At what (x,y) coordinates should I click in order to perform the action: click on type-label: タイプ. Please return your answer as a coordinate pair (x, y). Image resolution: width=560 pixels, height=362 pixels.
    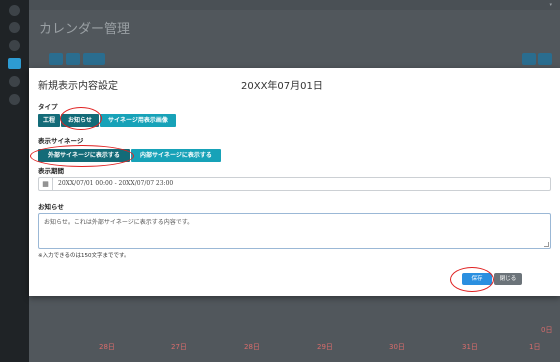
    Looking at the image, I should click on (48, 107).